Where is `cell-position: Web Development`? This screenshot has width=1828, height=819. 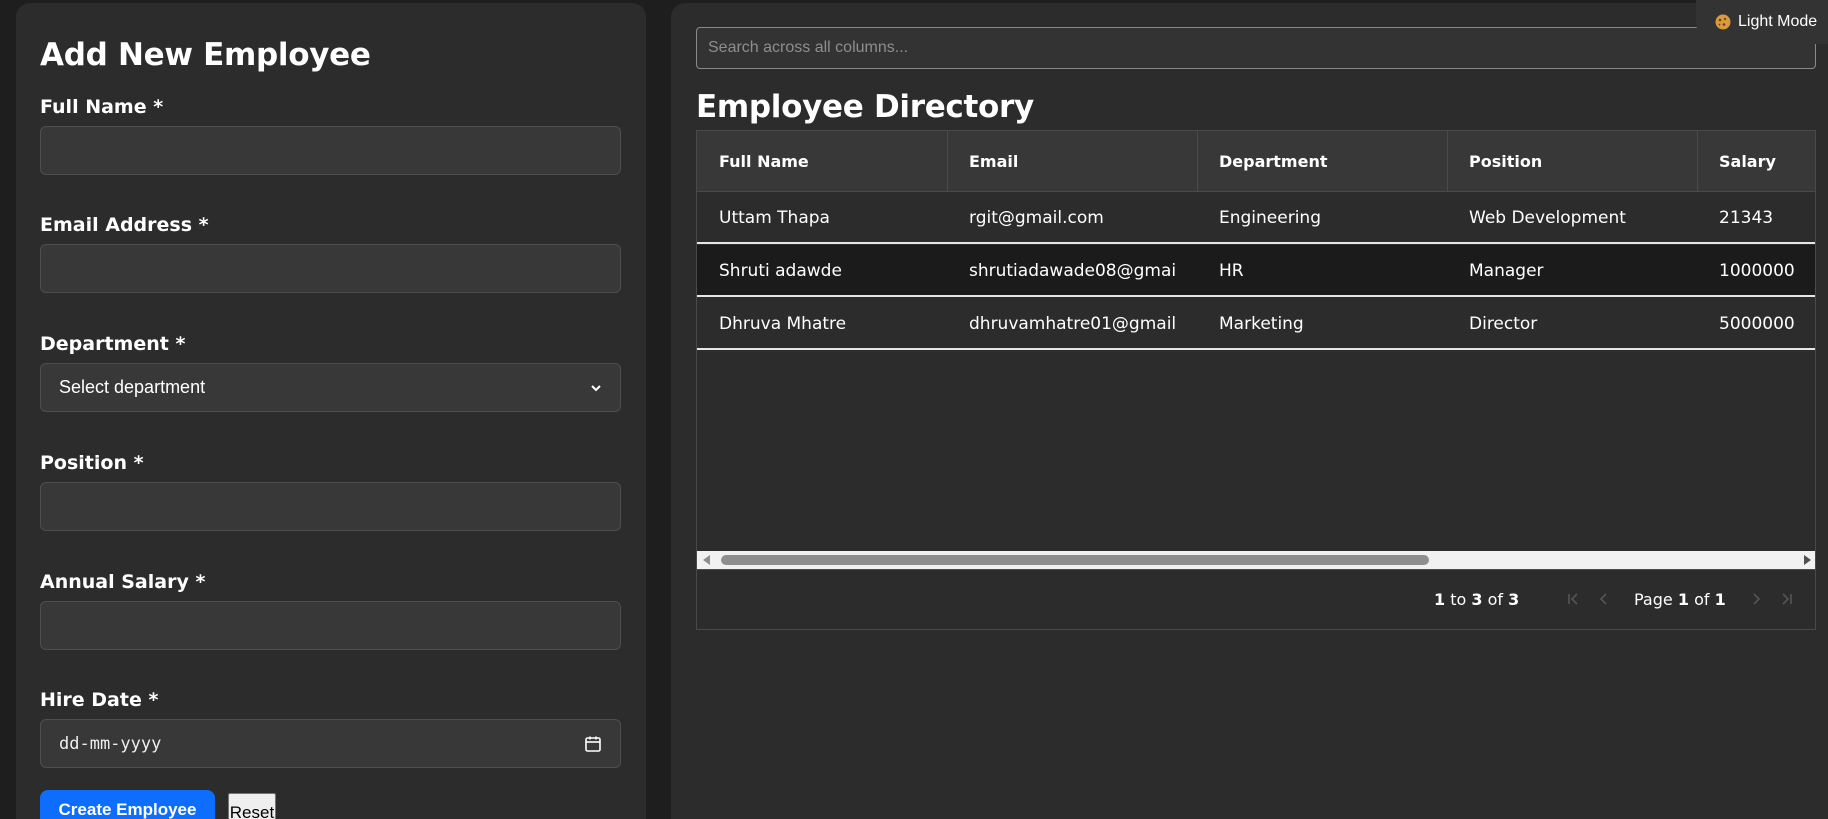
cell-position: Web Development is located at coordinates (1547, 218).